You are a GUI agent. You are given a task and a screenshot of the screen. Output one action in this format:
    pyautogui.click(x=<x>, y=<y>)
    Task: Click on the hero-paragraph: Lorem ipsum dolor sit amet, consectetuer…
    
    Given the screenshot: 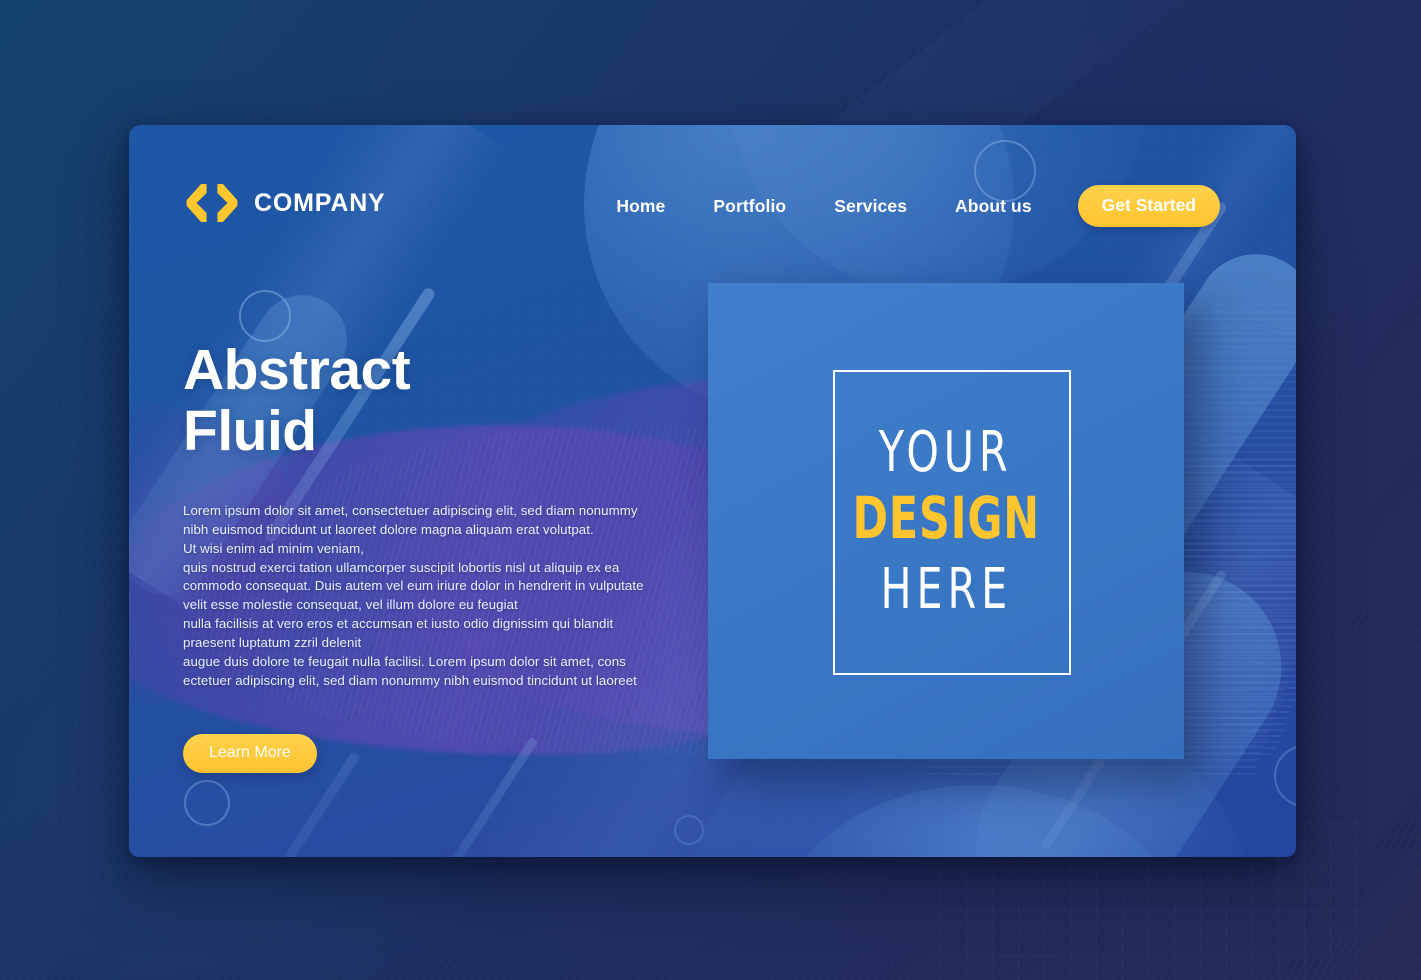 What is the action you would take?
    pyautogui.click(x=443, y=596)
    